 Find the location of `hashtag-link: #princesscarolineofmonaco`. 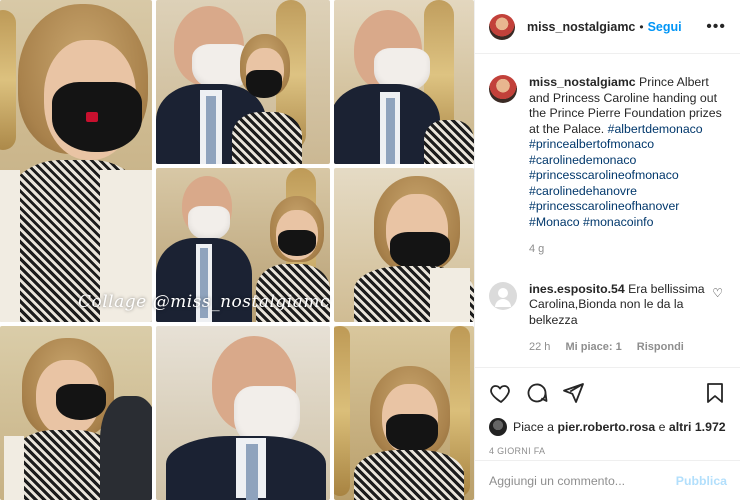

hashtag-link: #princesscarolineofmonaco is located at coordinates (628, 176).